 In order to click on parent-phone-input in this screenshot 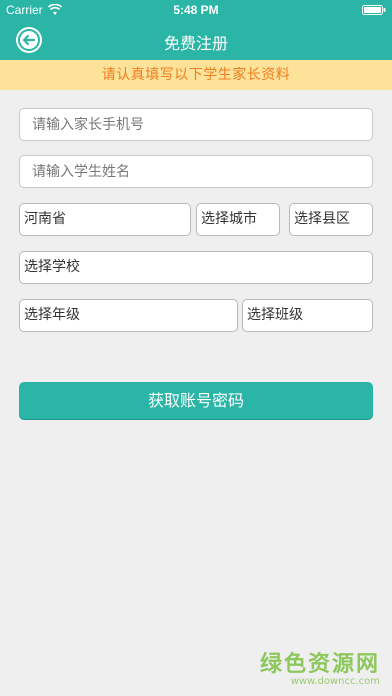, I will do `click(196, 124)`.